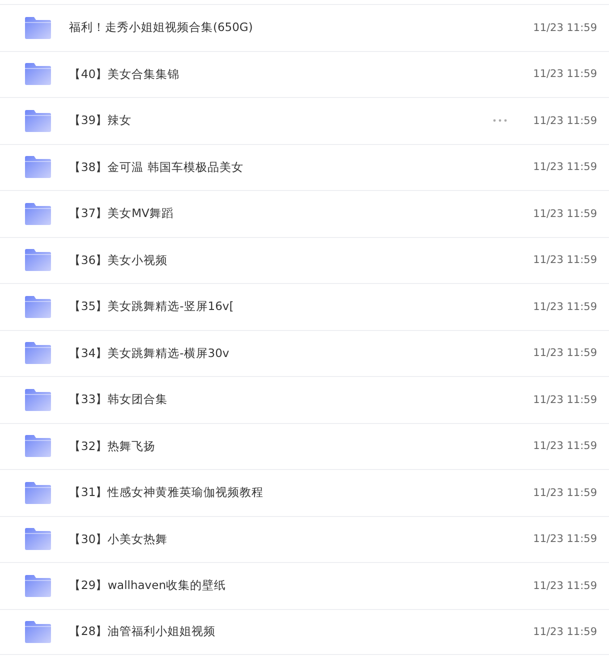 The width and height of the screenshot is (609, 665). What do you see at coordinates (147, 586) in the screenshot?
I see `folder-name: 【29】wallhaven收集的壁纸` at bounding box center [147, 586].